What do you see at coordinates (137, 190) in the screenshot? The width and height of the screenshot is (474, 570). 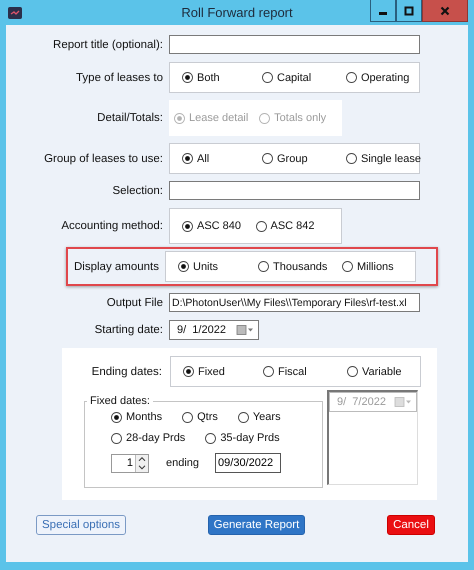 I see `field-label: Selection:` at bounding box center [137, 190].